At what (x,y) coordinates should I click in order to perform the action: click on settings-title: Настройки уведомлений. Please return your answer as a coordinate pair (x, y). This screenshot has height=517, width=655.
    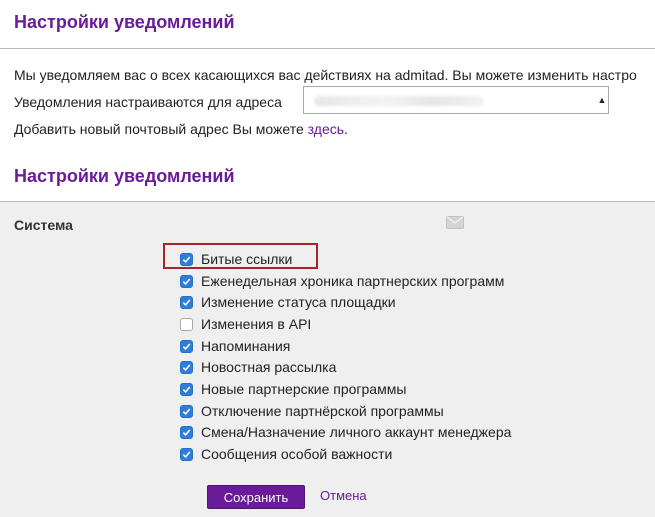
    Looking at the image, I should click on (124, 176).